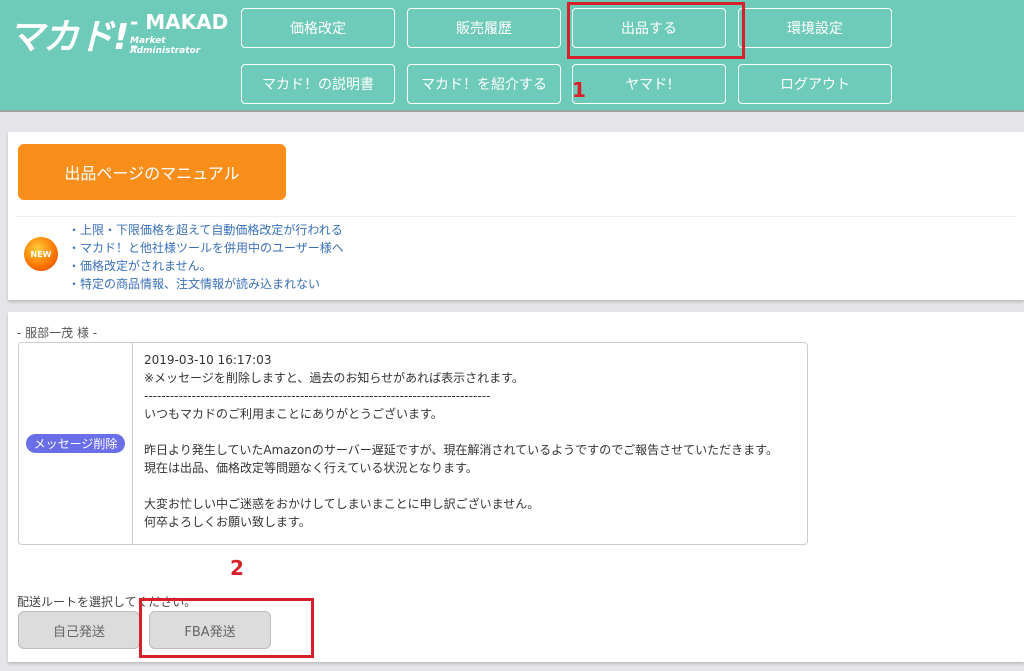  What do you see at coordinates (227, 522) in the screenshot?
I see `message-line: 何卒よろしくお願い致します。` at bounding box center [227, 522].